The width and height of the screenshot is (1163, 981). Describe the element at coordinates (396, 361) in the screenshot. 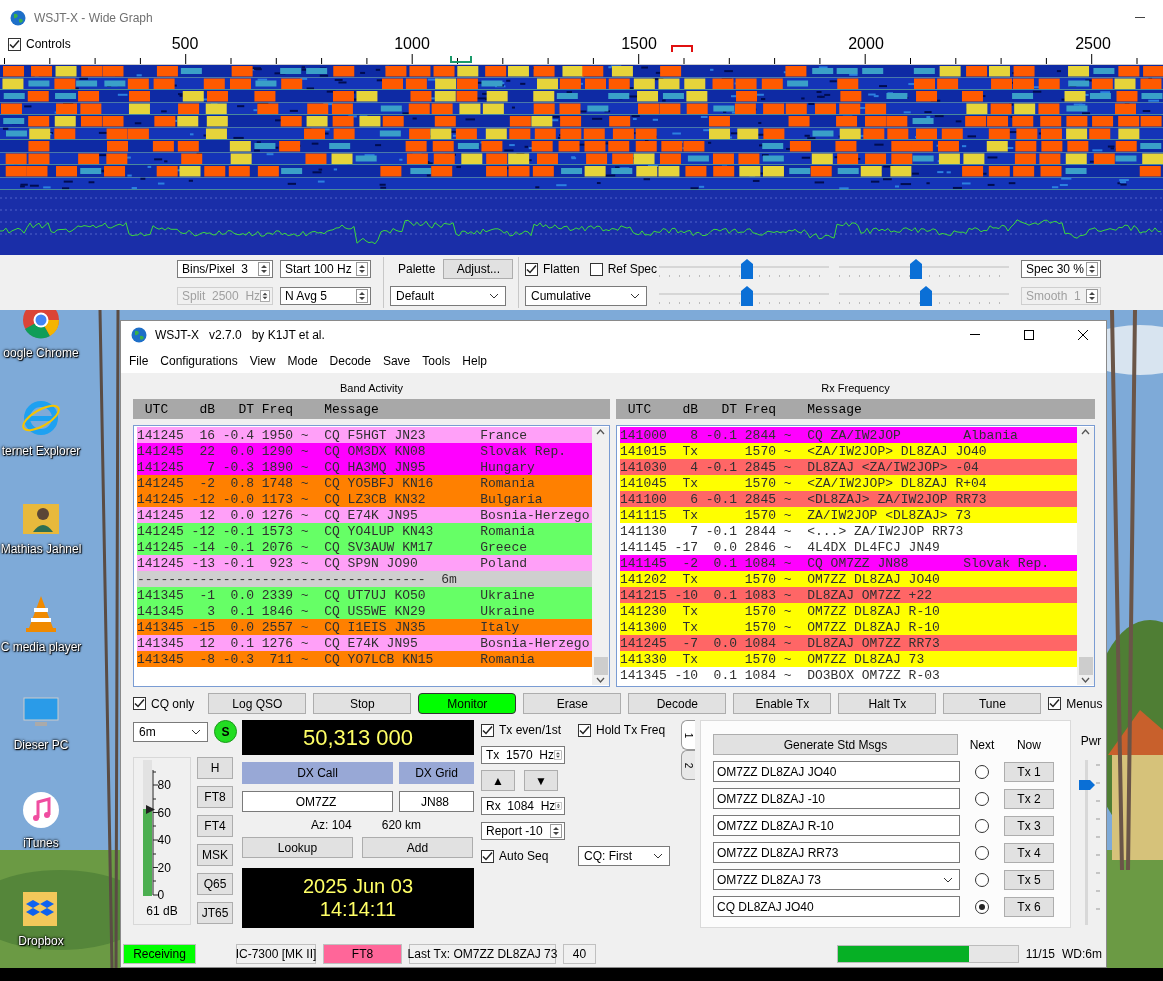

I see `menu-item: Save` at that location.